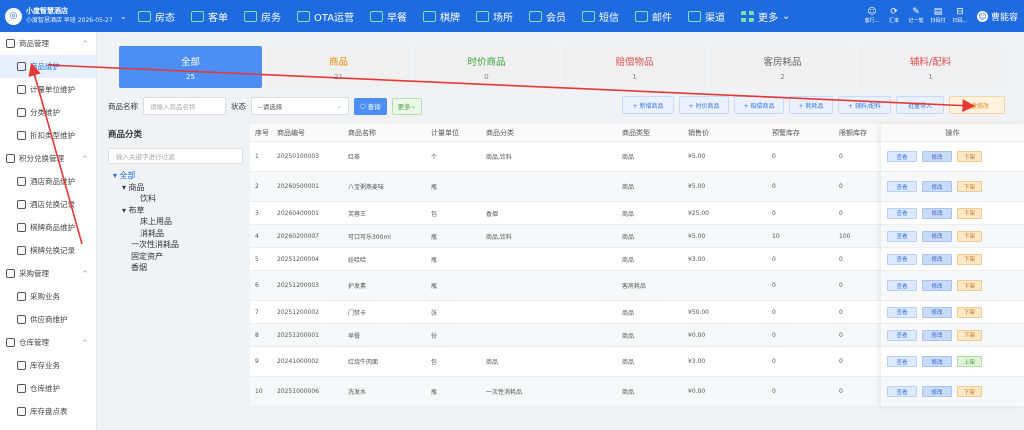 The height and width of the screenshot is (430, 1024). Describe the element at coordinates (782, 67) in the screenshot. I see `tab-4: 客房耗品 2` at that location.